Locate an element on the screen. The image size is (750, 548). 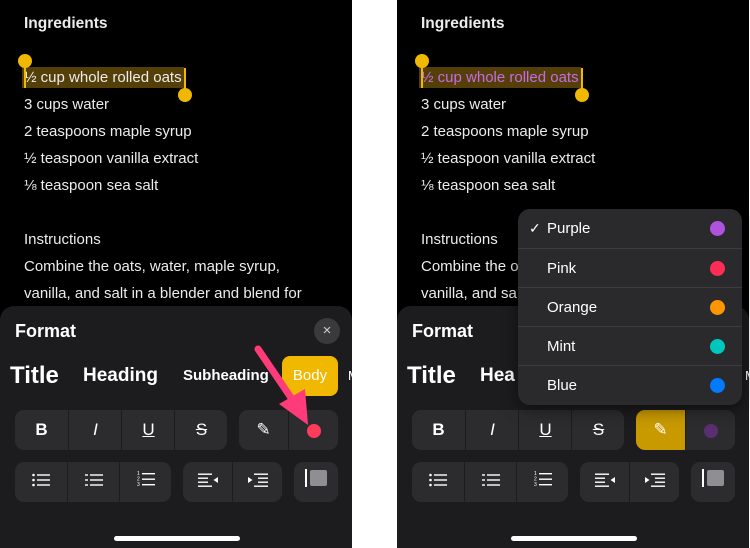
pencil-icon: ✎ is located at coordinates (660, 429).